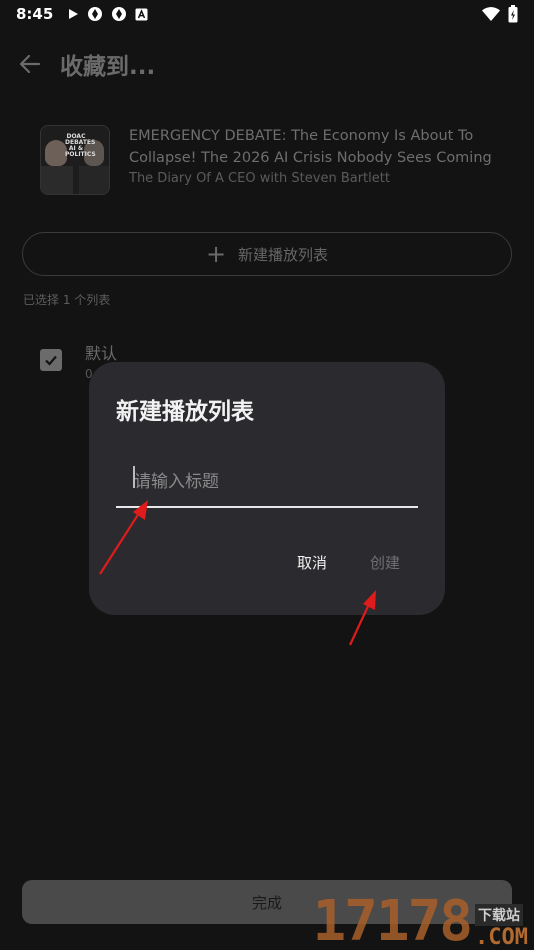  Describe the element at coordinates (385, 562) in the screenshot. I see `create-button: 创建` at that location.